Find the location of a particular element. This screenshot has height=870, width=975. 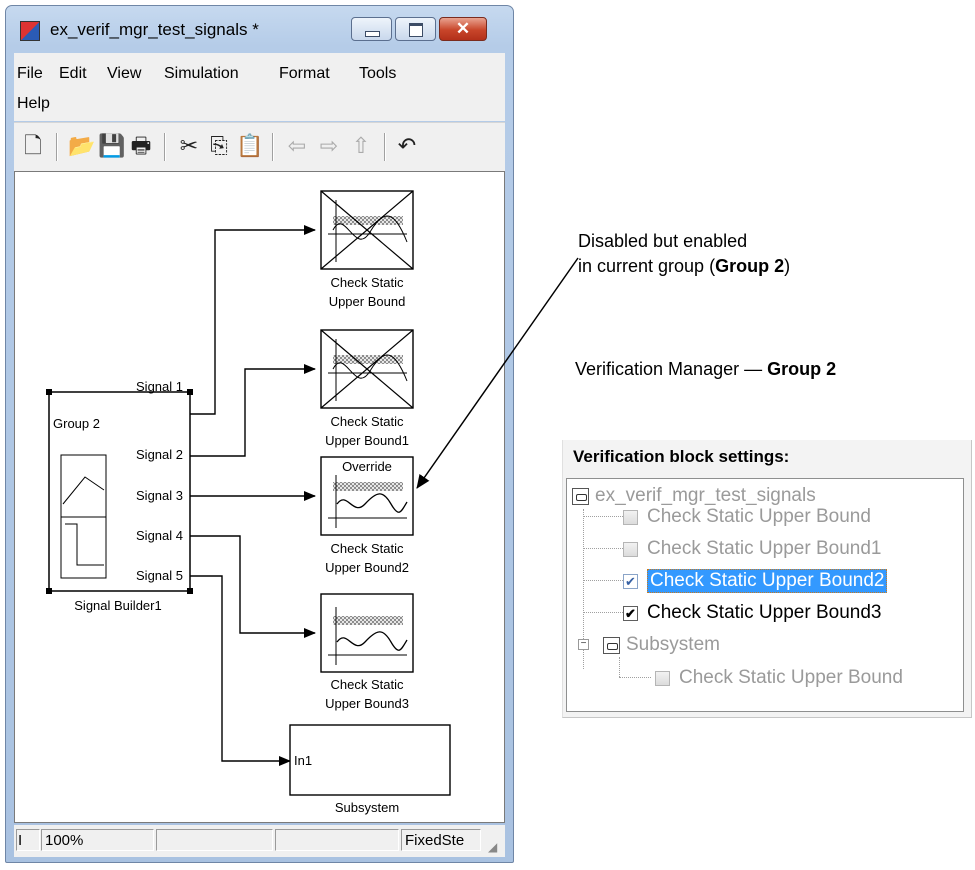

tree-item-label: Check Static Upper Bound1 is located at coordinates (764, 548).